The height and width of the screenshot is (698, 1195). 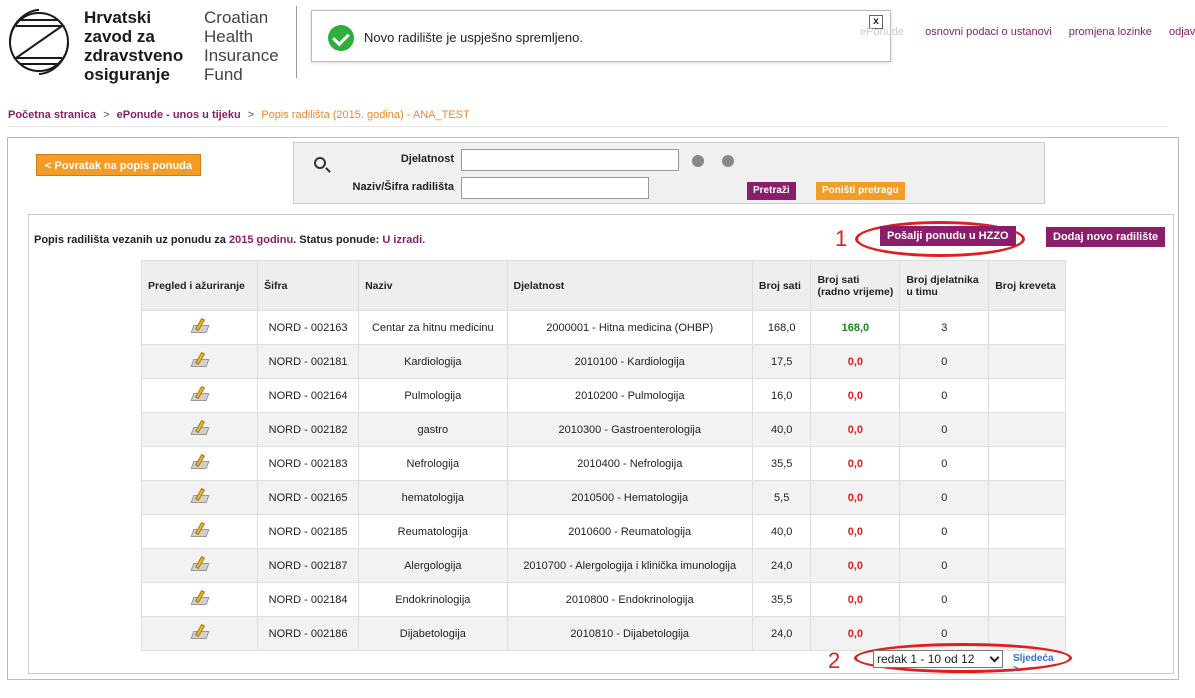 What do you see at coordinates (308, 429) in the screenshot?
I see `code-cell: NORD - 002182` at bounding box center [308, 429].